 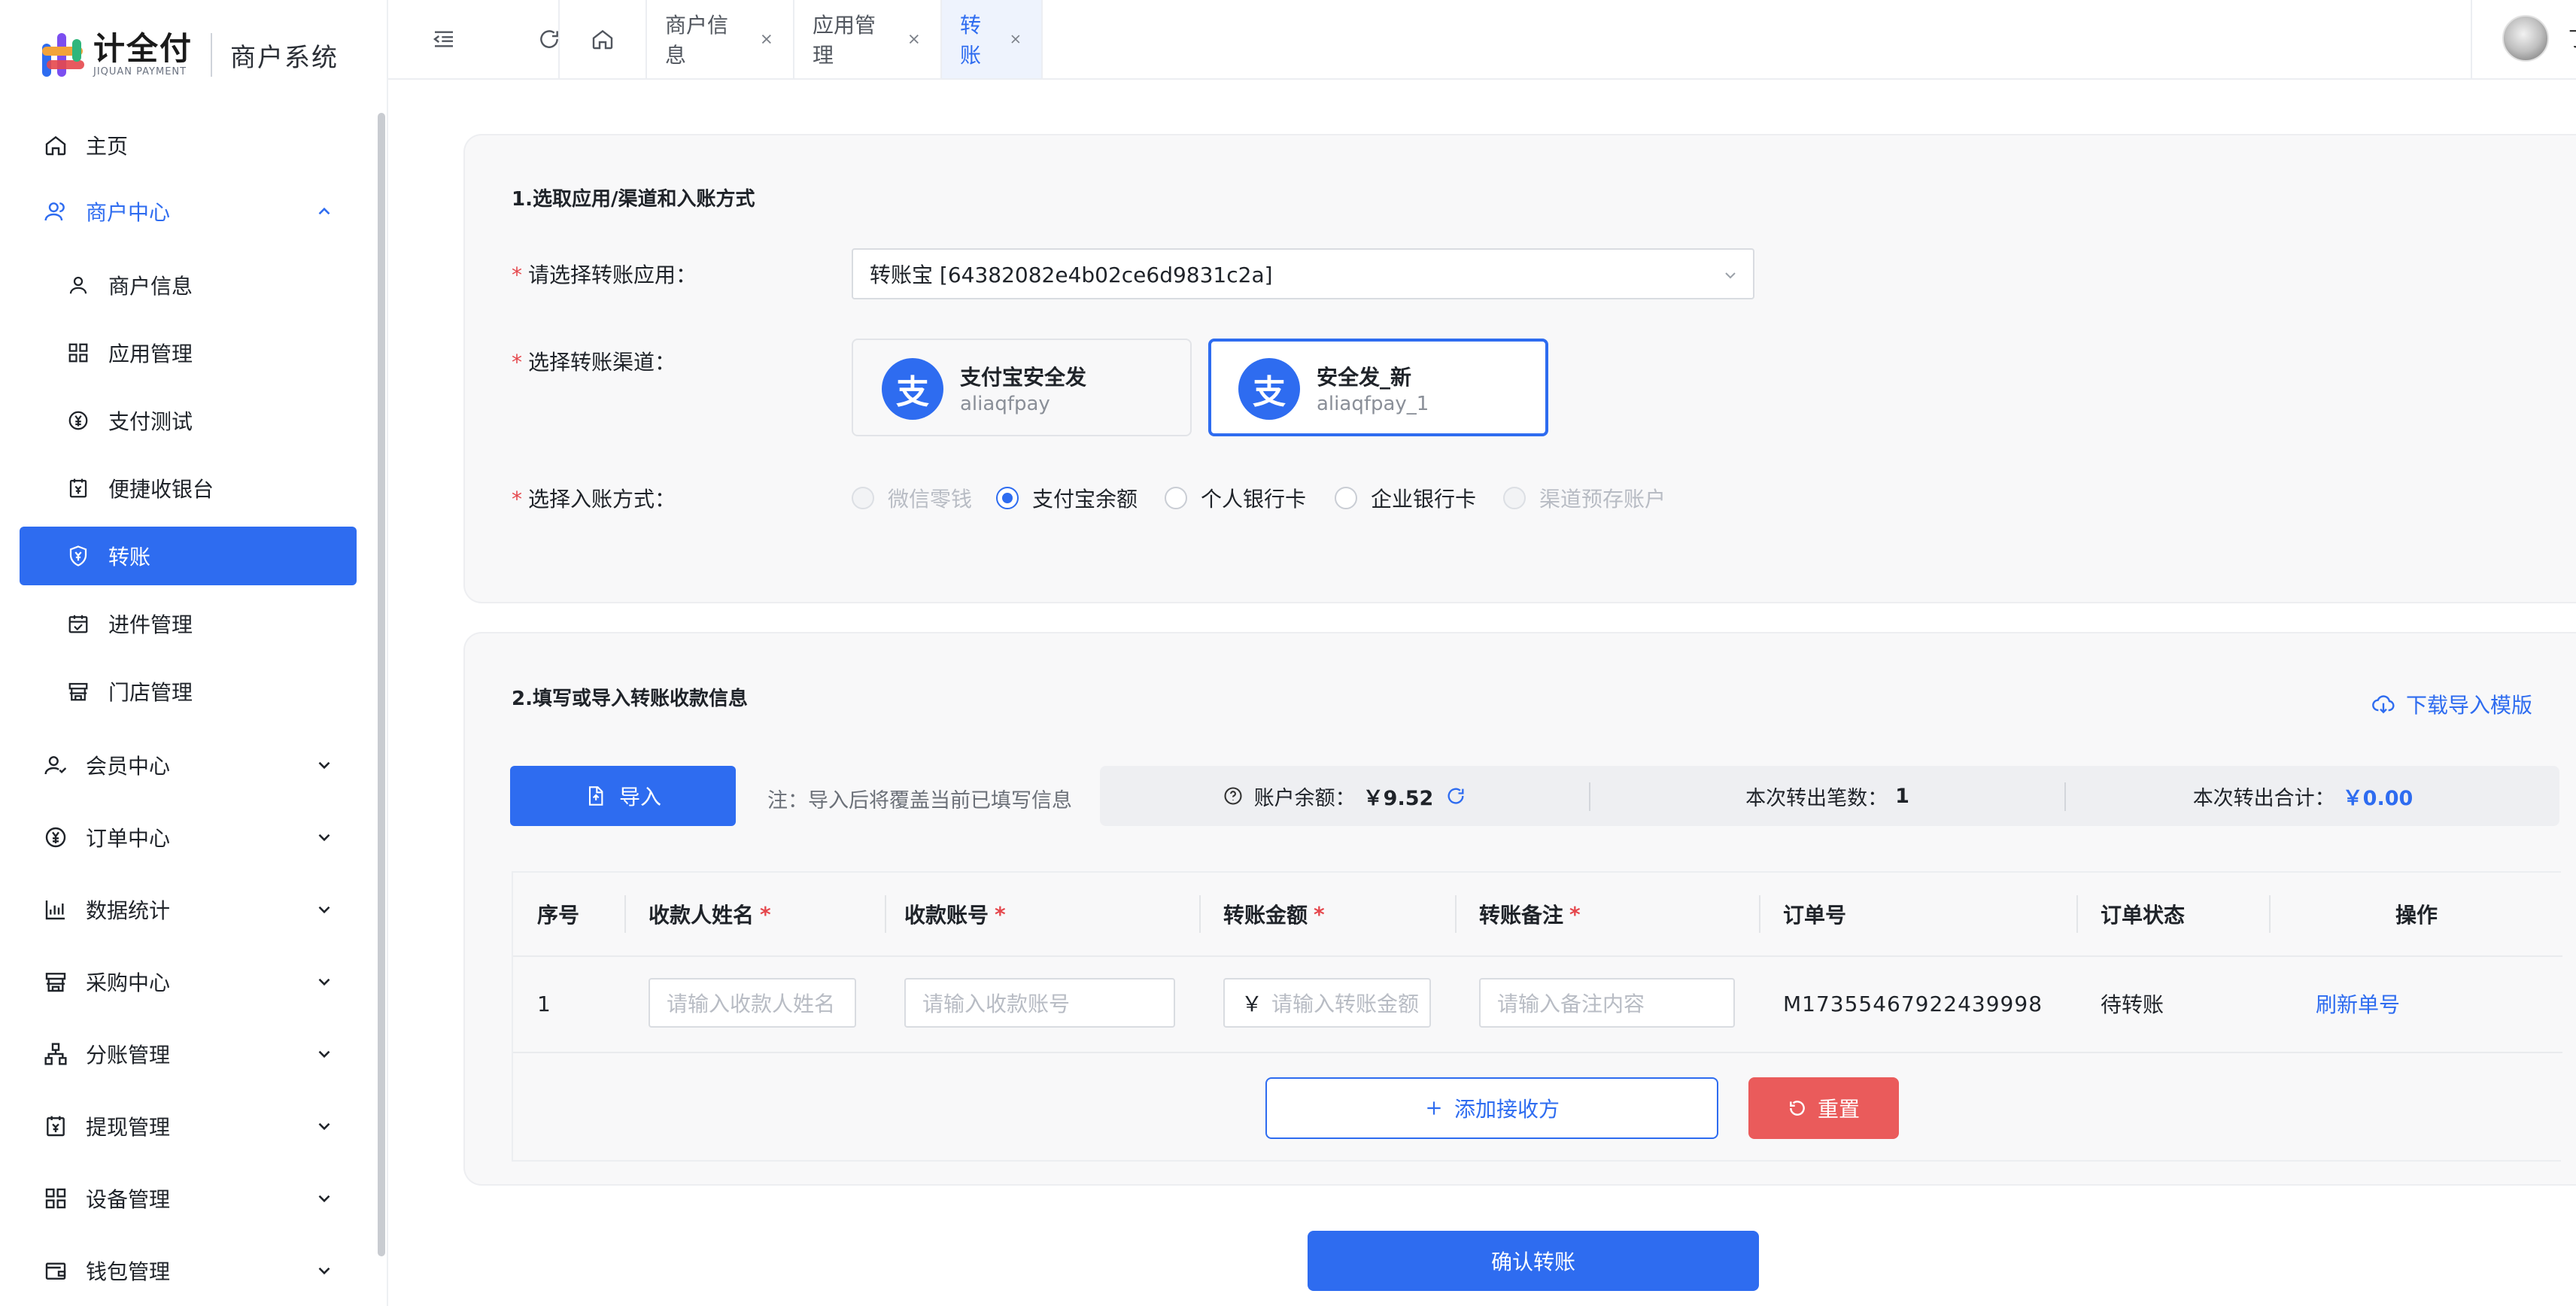 What do you see at coordinates (79, 692) in the screenshot?
I see `store-icon` at bounding box center [79, 692].